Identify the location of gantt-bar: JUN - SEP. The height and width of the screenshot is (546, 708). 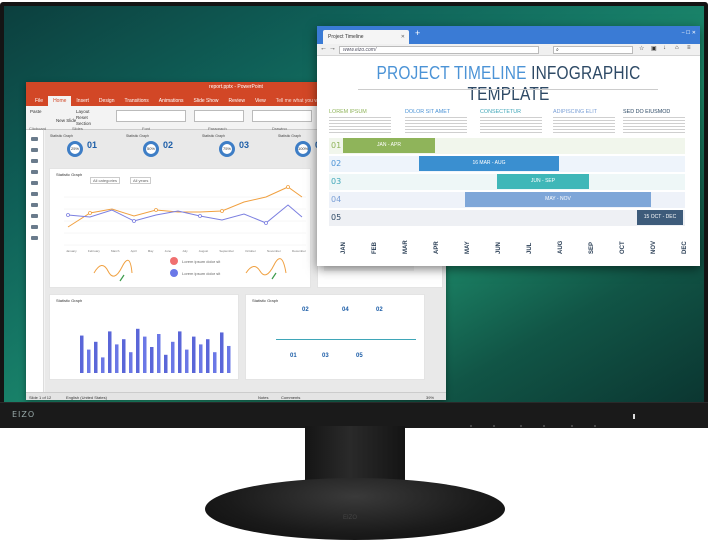
(543, 181).